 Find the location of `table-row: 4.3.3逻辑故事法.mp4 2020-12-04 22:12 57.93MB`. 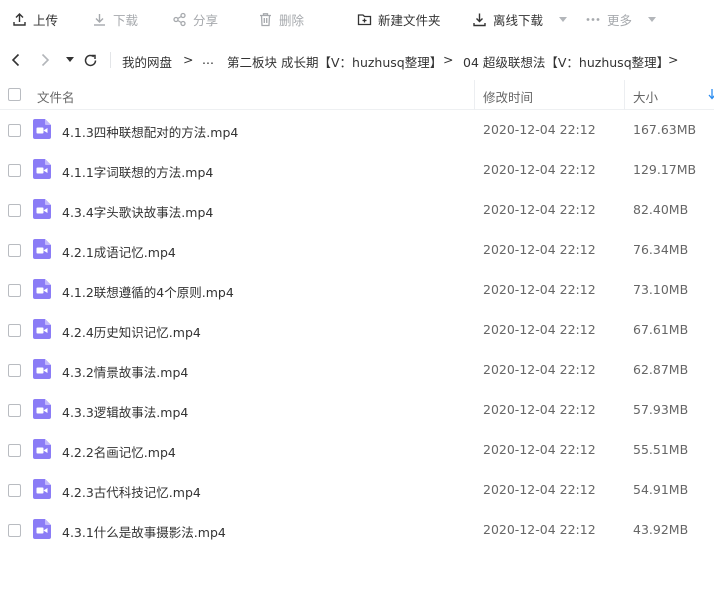

table-row: 4.3.3逻辑故事法.mp4 2020-12-04 22:12 57.93MB is located at coordinates (357, 410).